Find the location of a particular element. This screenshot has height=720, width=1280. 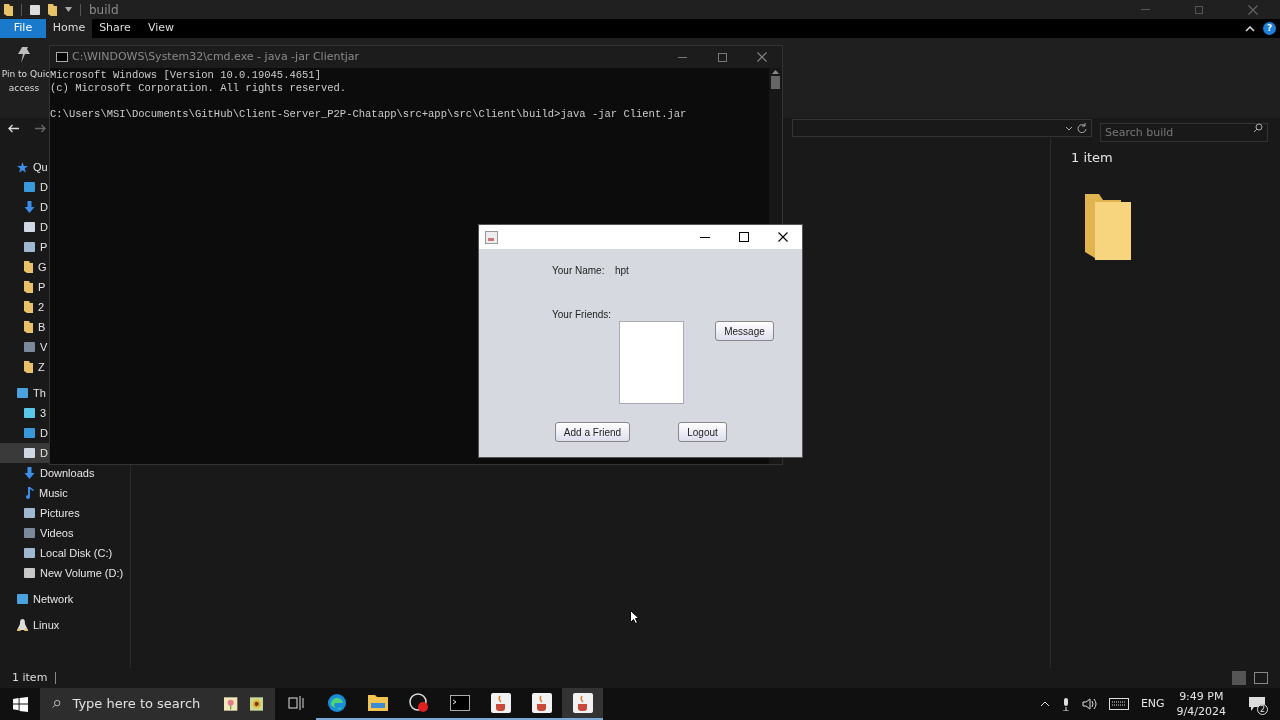

window-title: C:\WINDOWS\System32\cmd.exe - java -jar Clientjar is located at coordinates (216, 56).